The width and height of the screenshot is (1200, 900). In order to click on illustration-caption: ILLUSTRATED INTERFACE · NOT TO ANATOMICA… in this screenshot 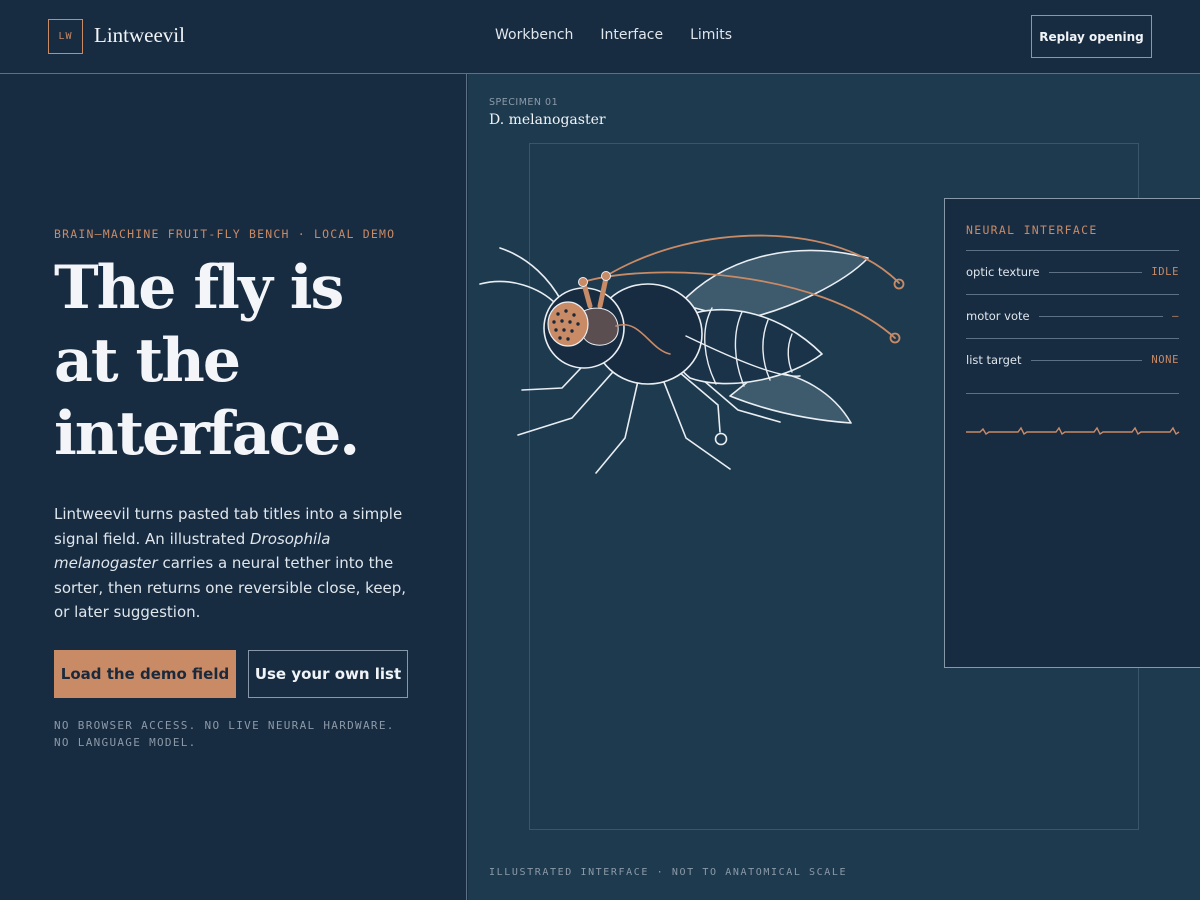, I will do `click(668, 872)`.